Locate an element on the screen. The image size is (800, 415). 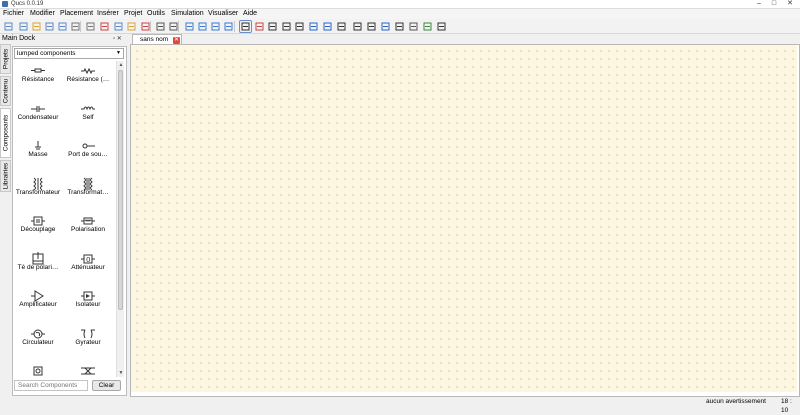
component-item: Amplificateur is located at coordinates (38, 304).